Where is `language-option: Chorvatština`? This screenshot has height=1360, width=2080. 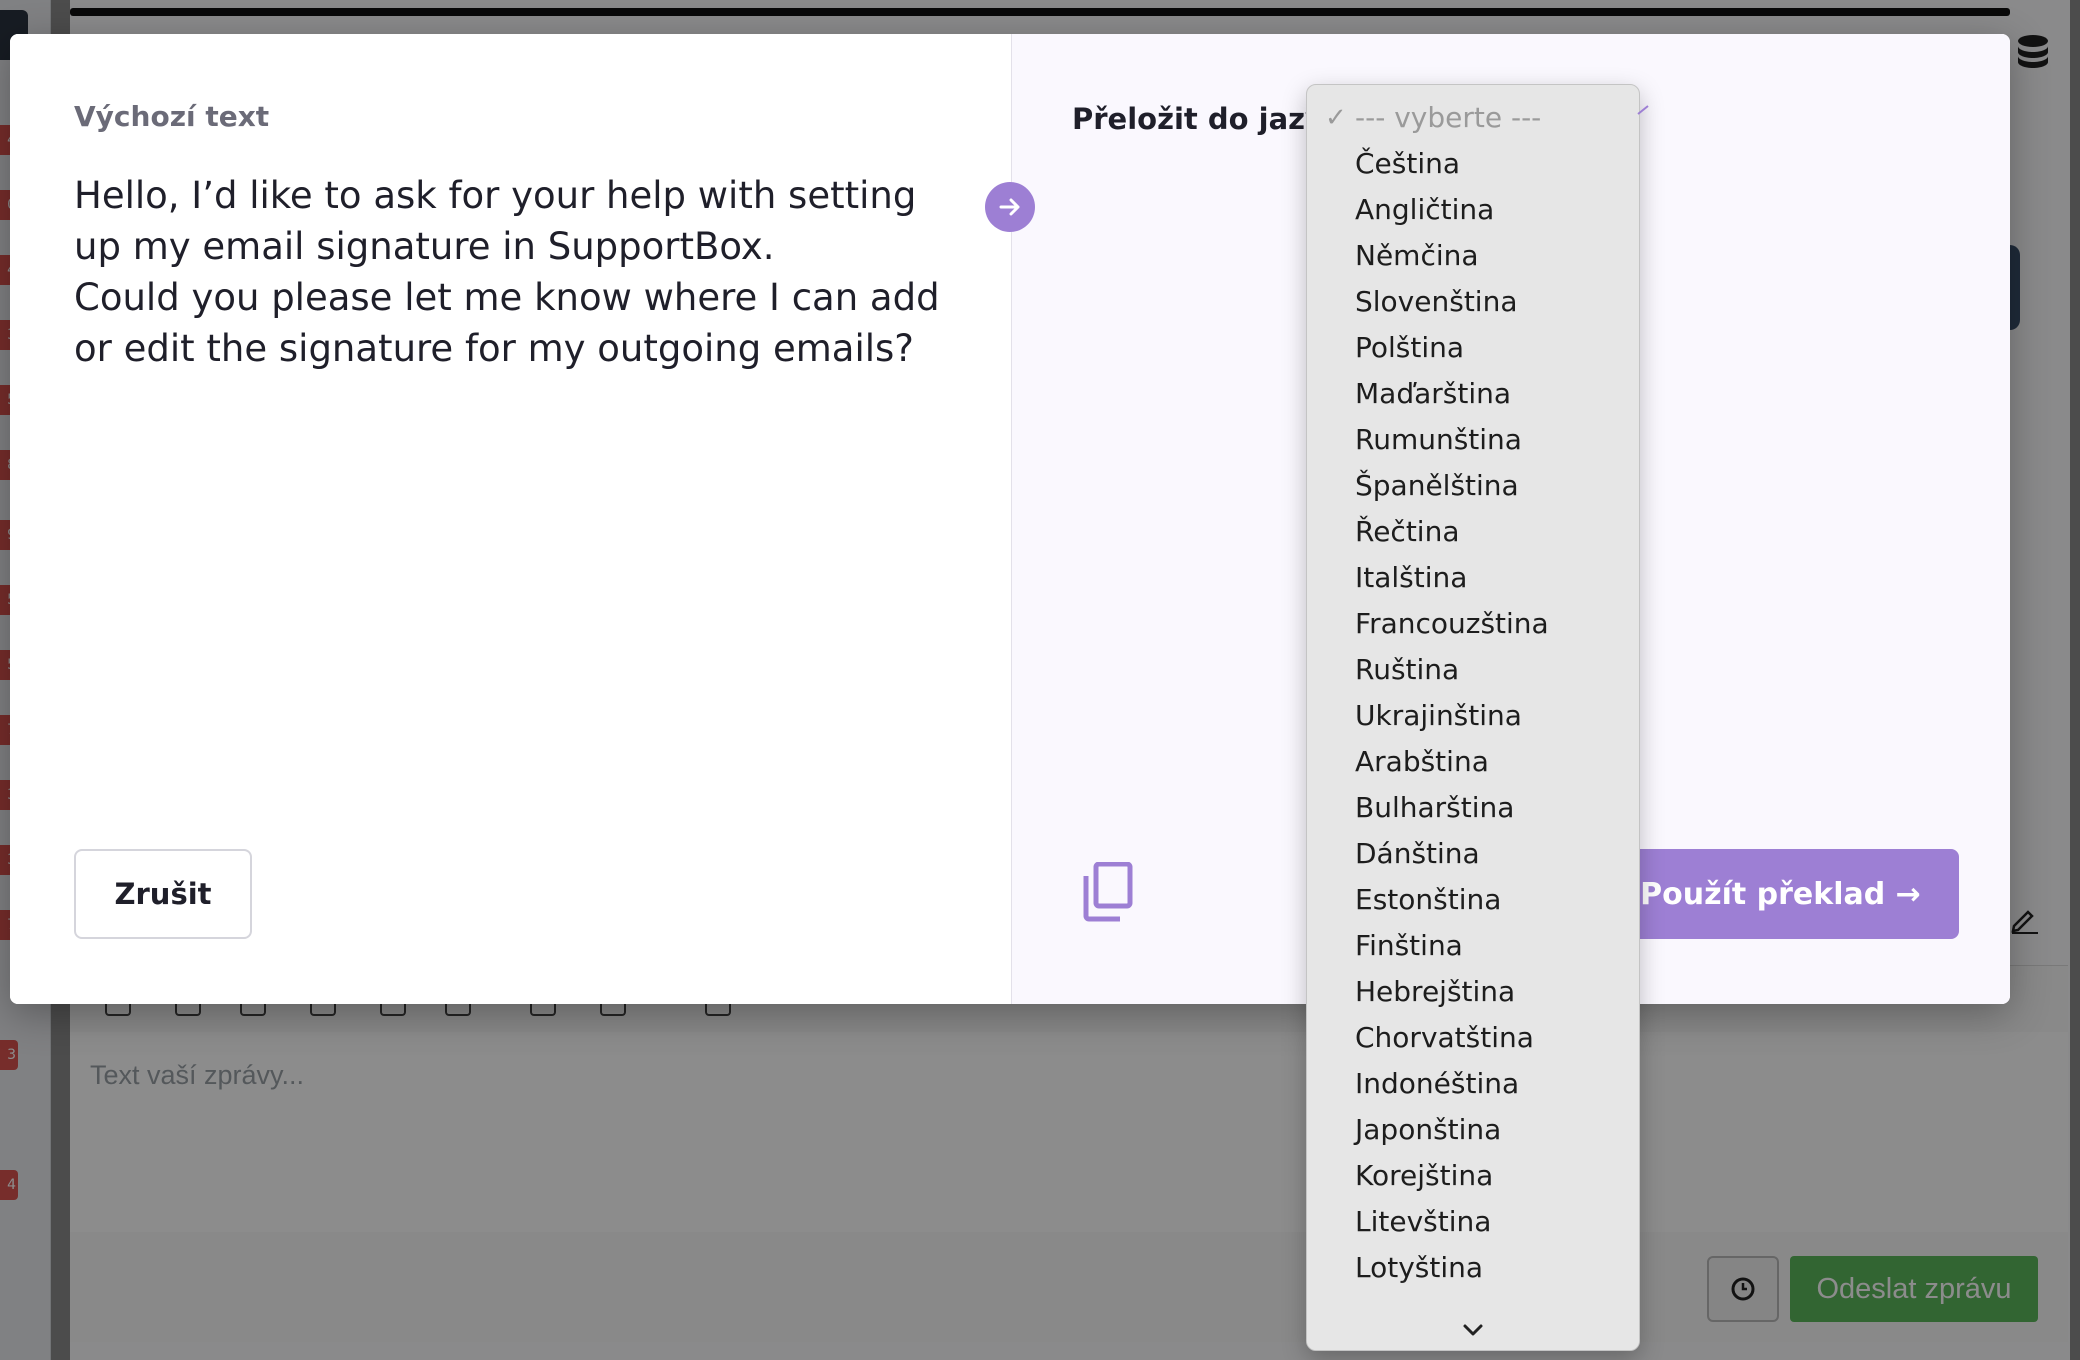 language-option: Chorvatština is located at coordinates (1473, 1038).